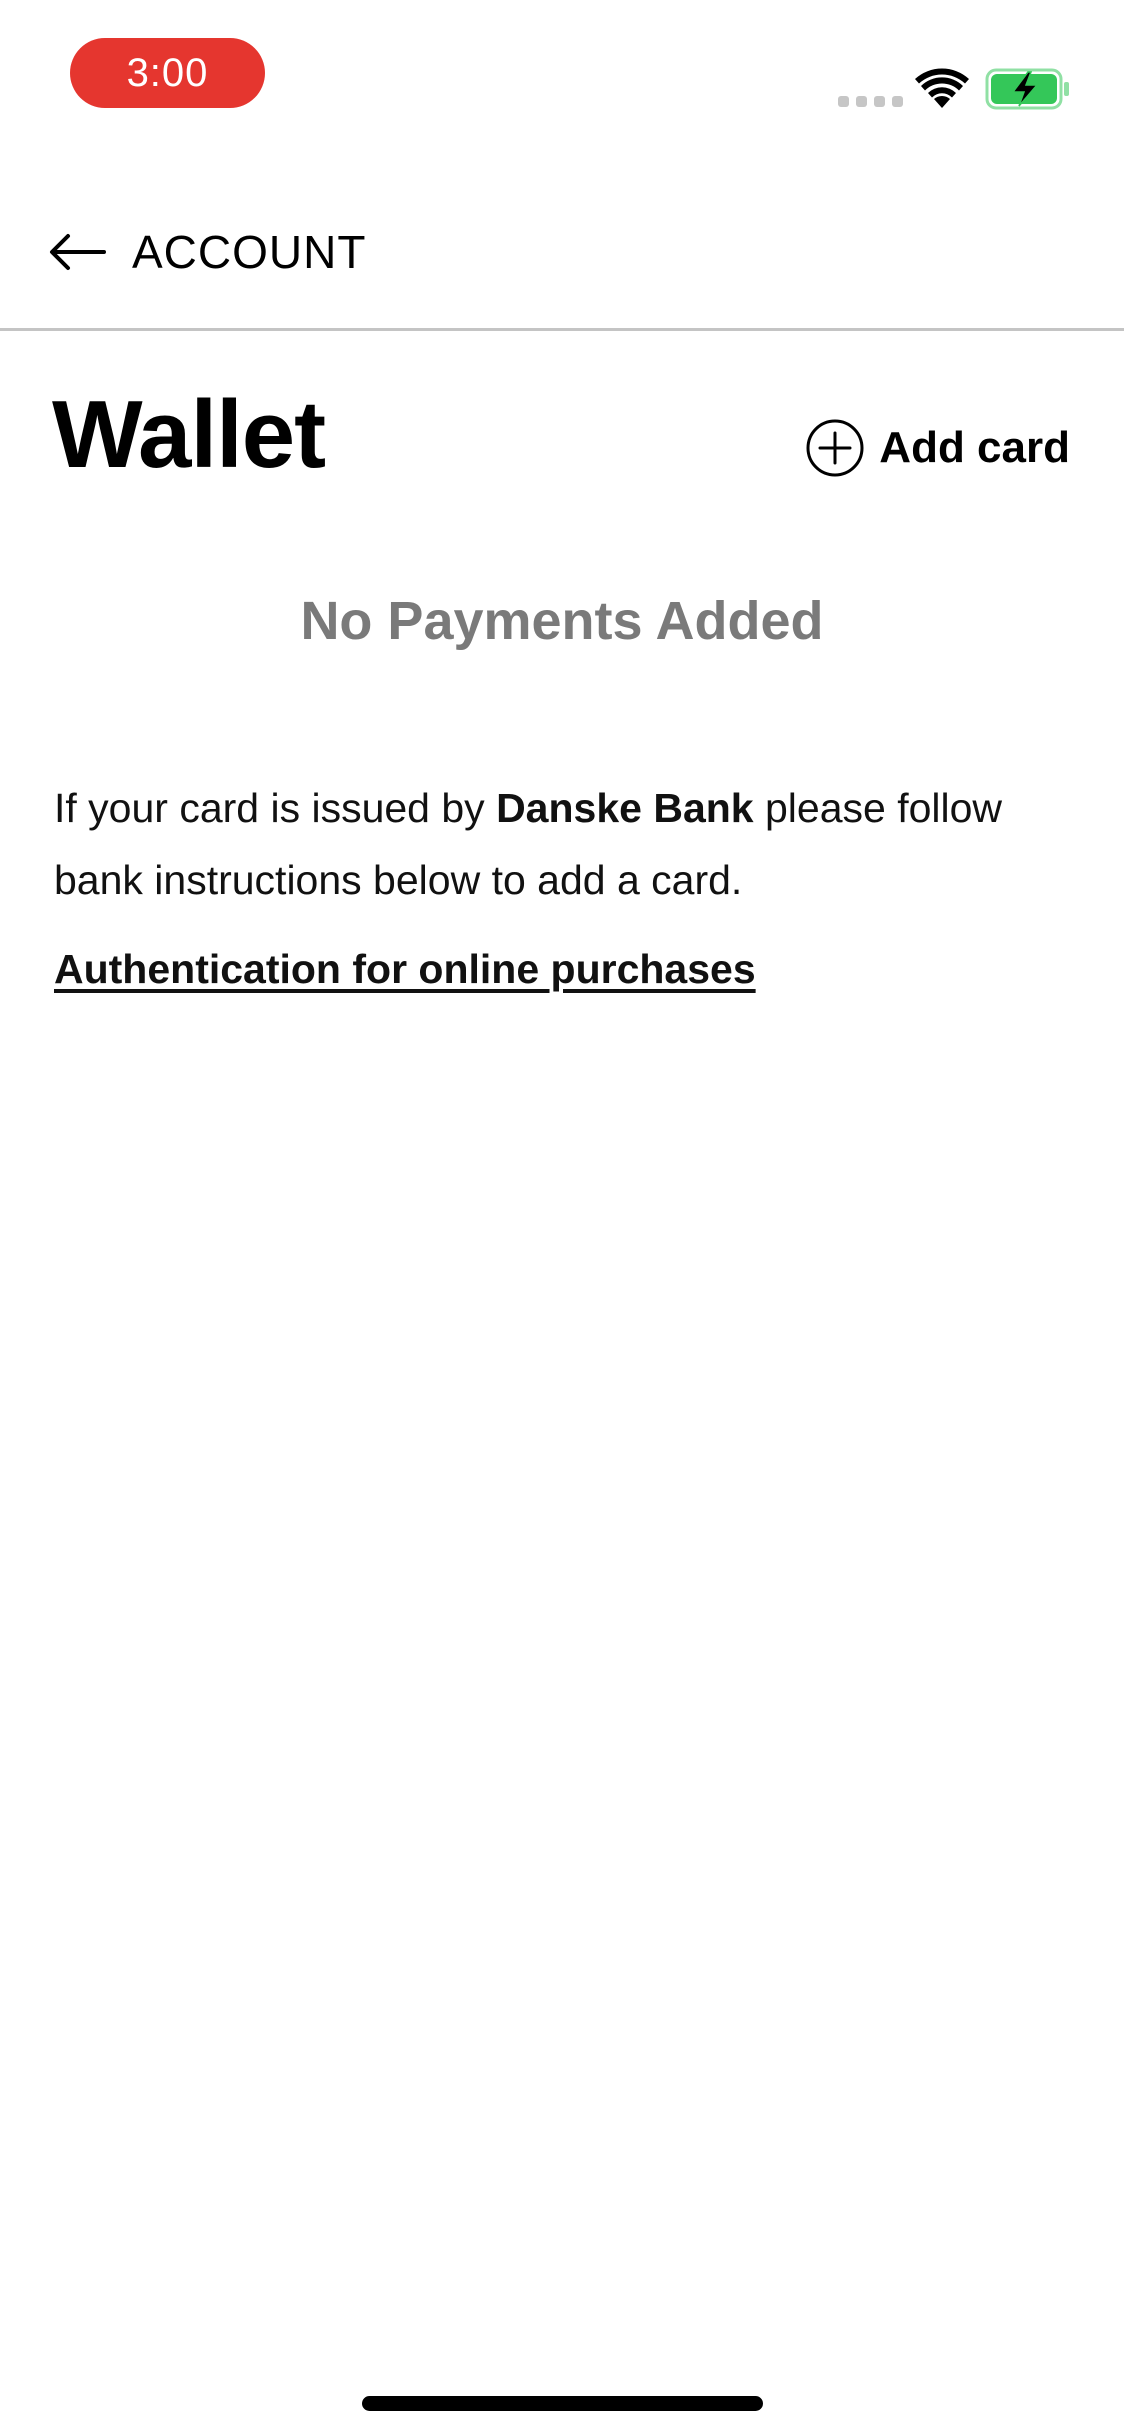  What do you see at coordinates (1027, 89) in the screenshot?
I see `battery-charging-icon` at bounding box center [1027, 89].